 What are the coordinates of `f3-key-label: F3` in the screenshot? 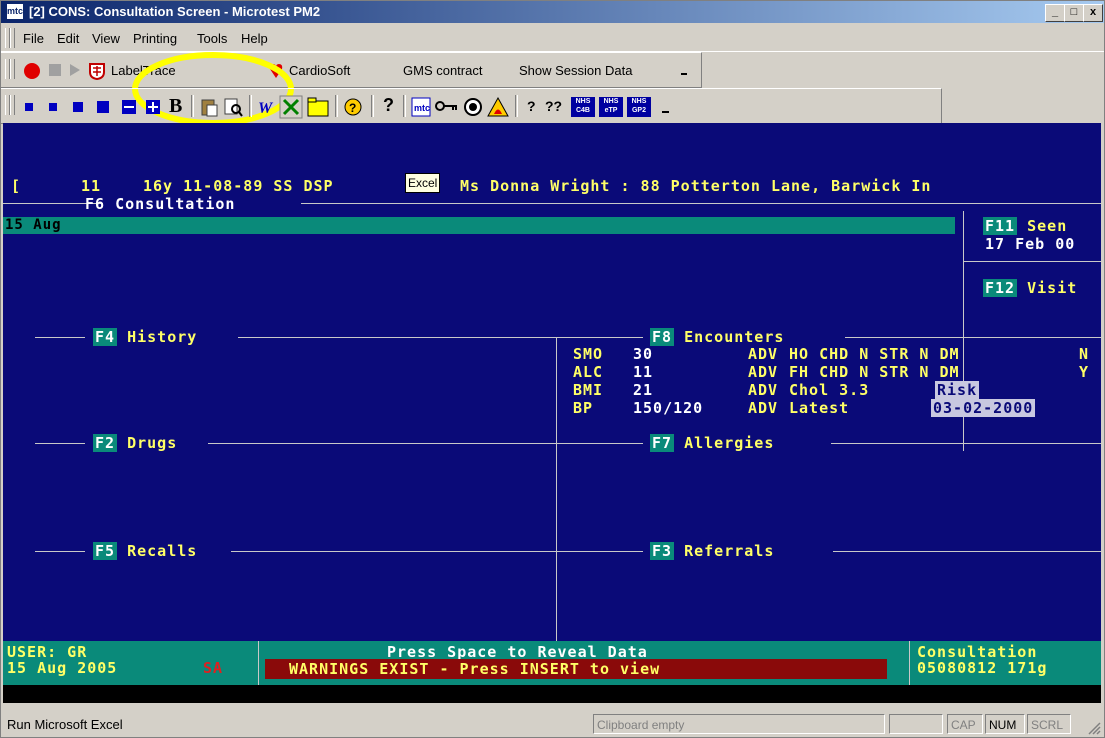 It's located at (662, 551).